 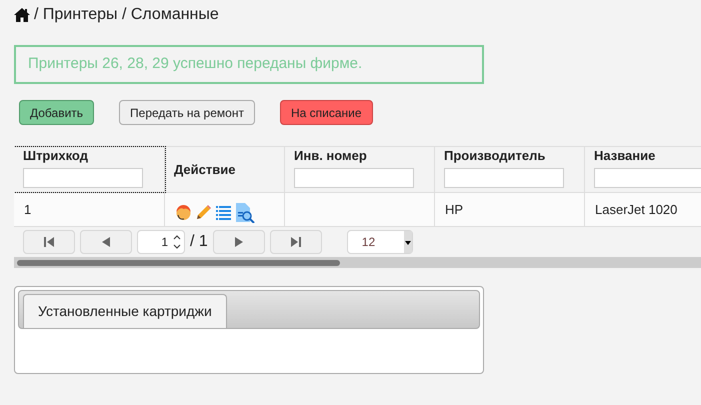 I want to click on column-header: Действие, so click(x=205, y=170).